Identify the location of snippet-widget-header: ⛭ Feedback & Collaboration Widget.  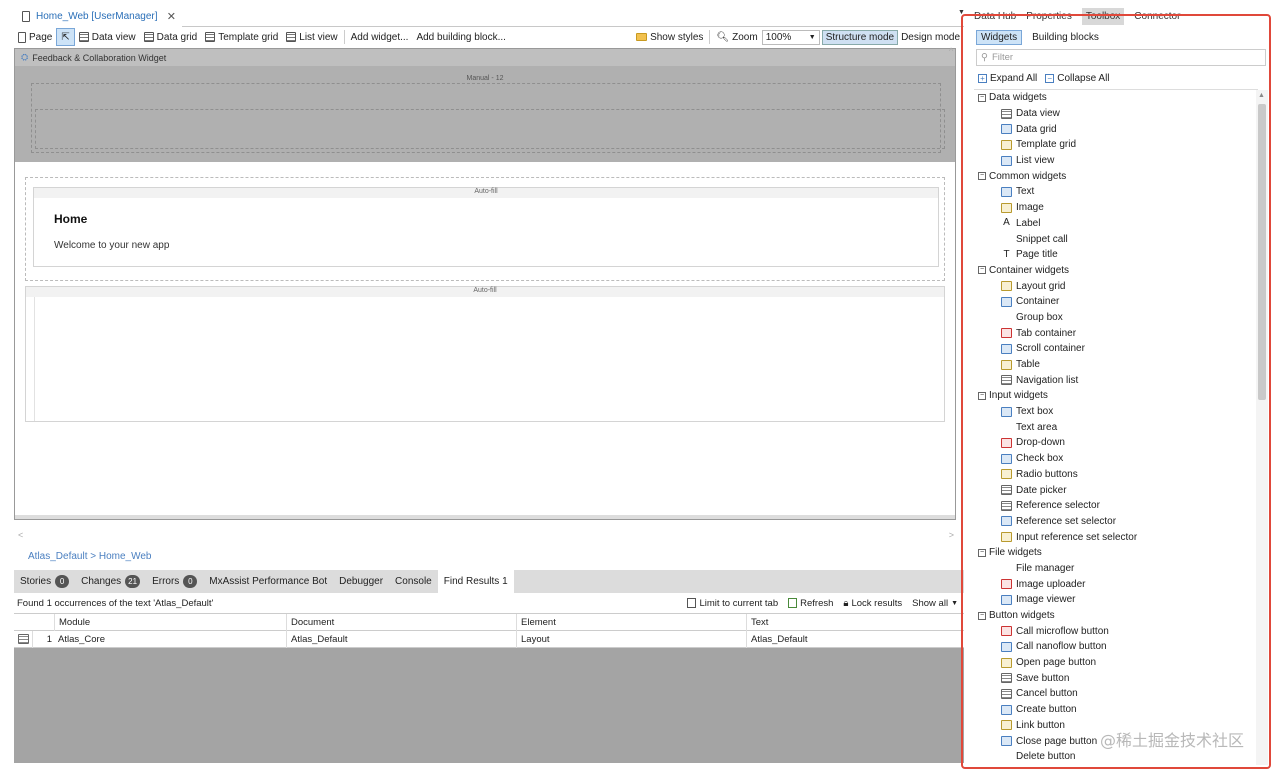
(485, 57).